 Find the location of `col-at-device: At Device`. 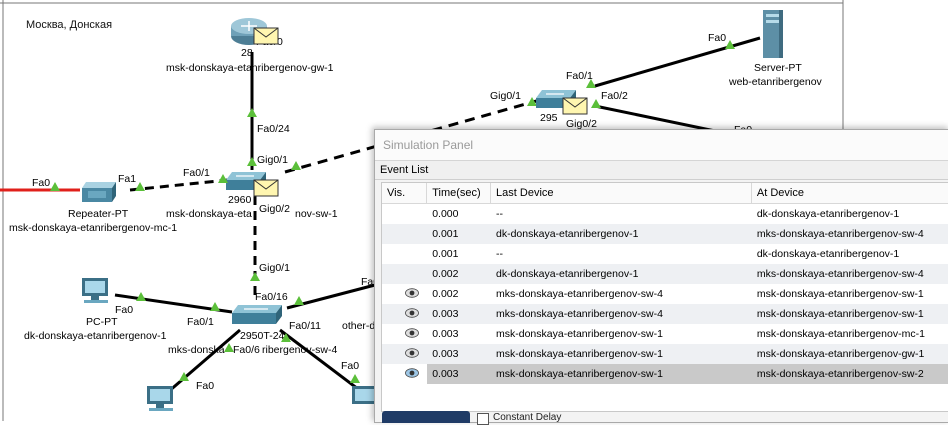

col-at-device: At Device is located at coordinates (850, 193).